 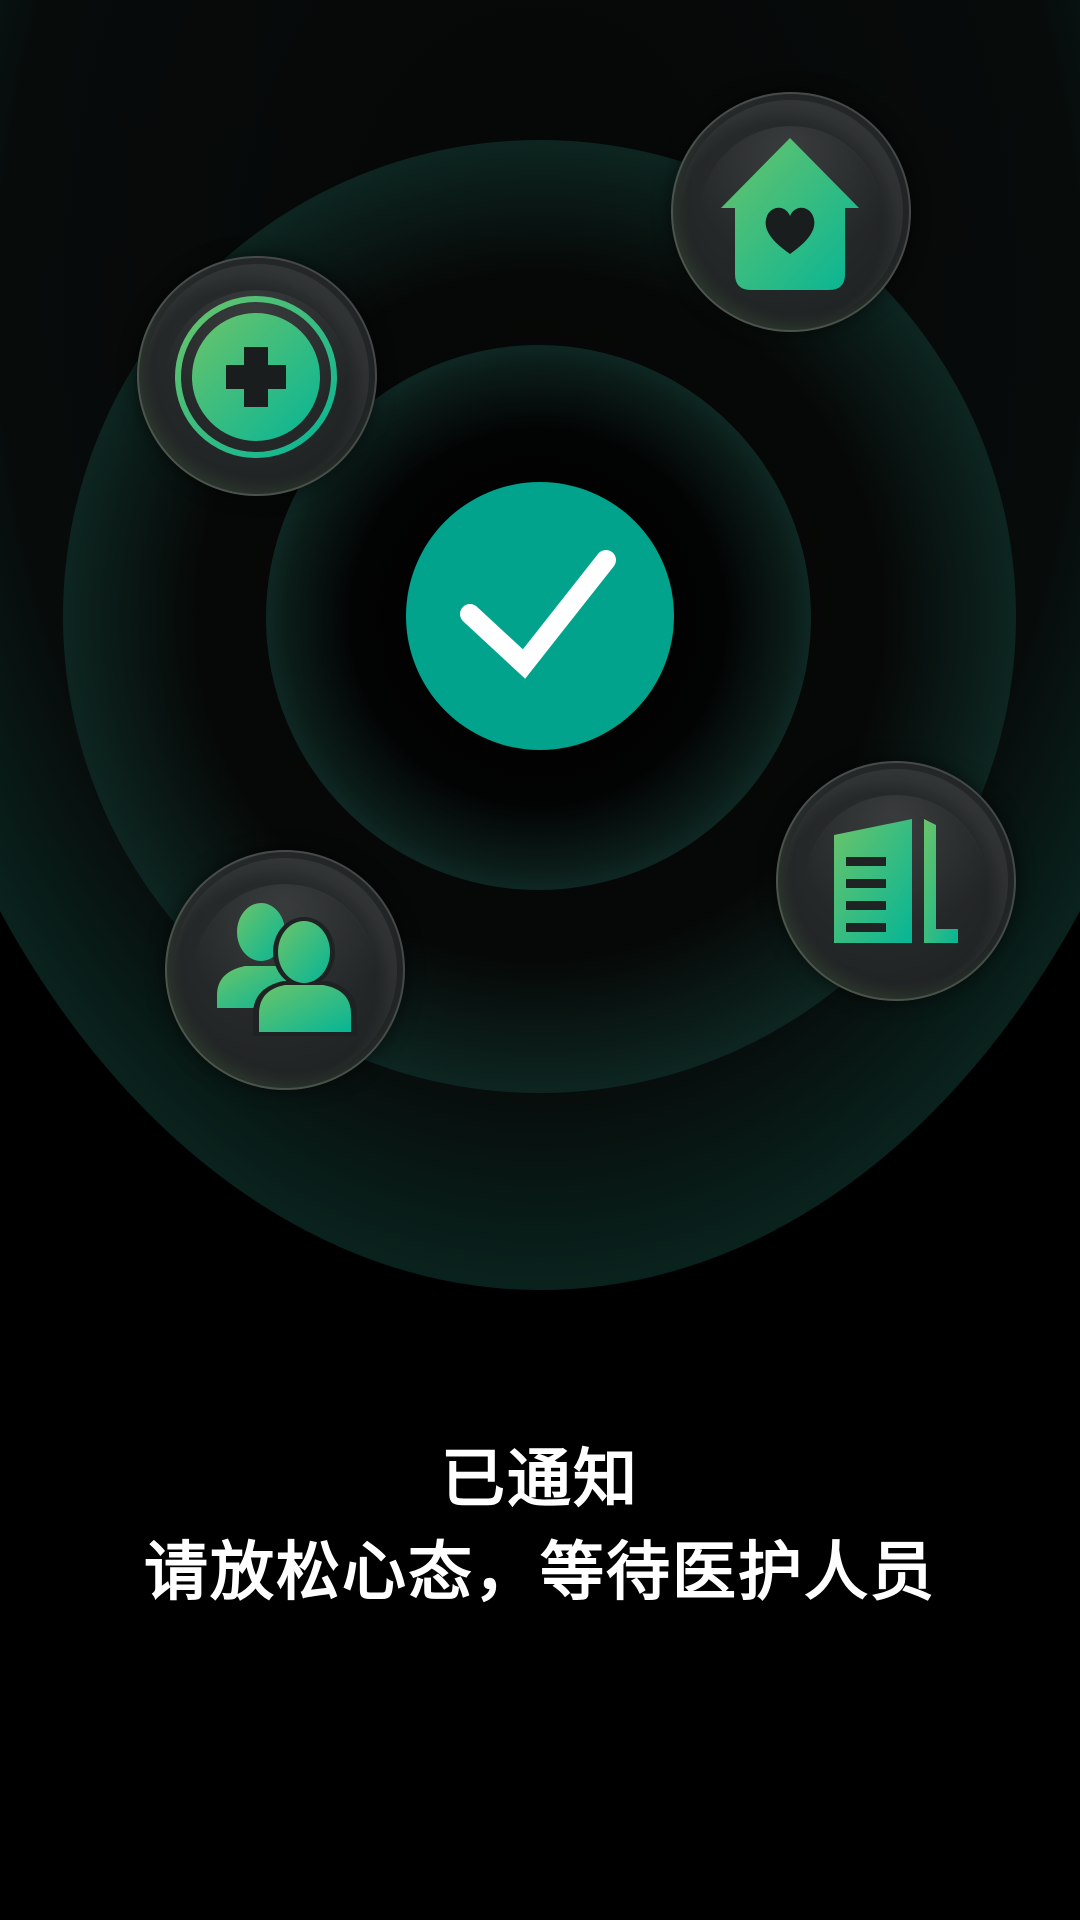 What do you see at coordinates (540, 1528) in the screenshot?
I see `status-message: 已通知 请放松心态，等待医护人员` at bounding box center [540, 1528].